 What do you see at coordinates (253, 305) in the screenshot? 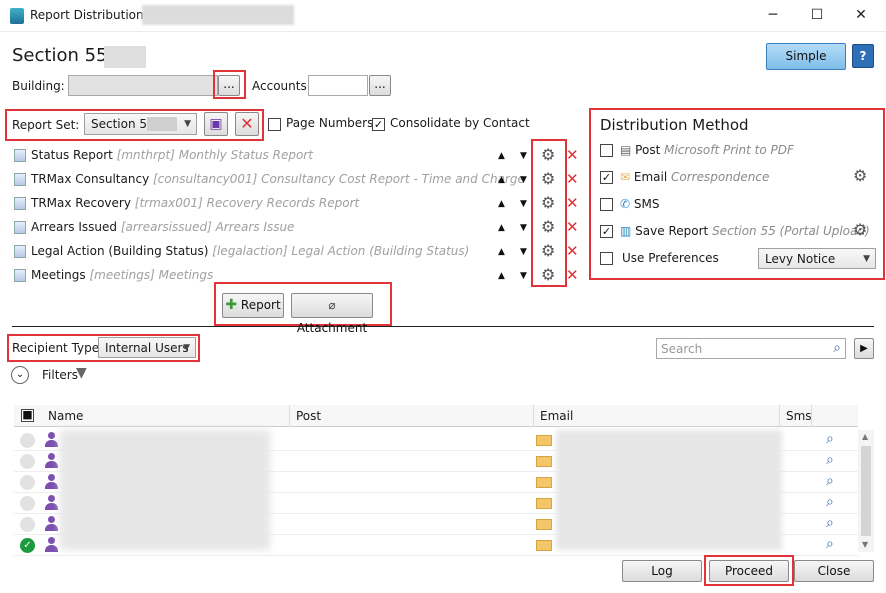
I see `add-report-button: ✚ Report` at bounding box center [253, 305].